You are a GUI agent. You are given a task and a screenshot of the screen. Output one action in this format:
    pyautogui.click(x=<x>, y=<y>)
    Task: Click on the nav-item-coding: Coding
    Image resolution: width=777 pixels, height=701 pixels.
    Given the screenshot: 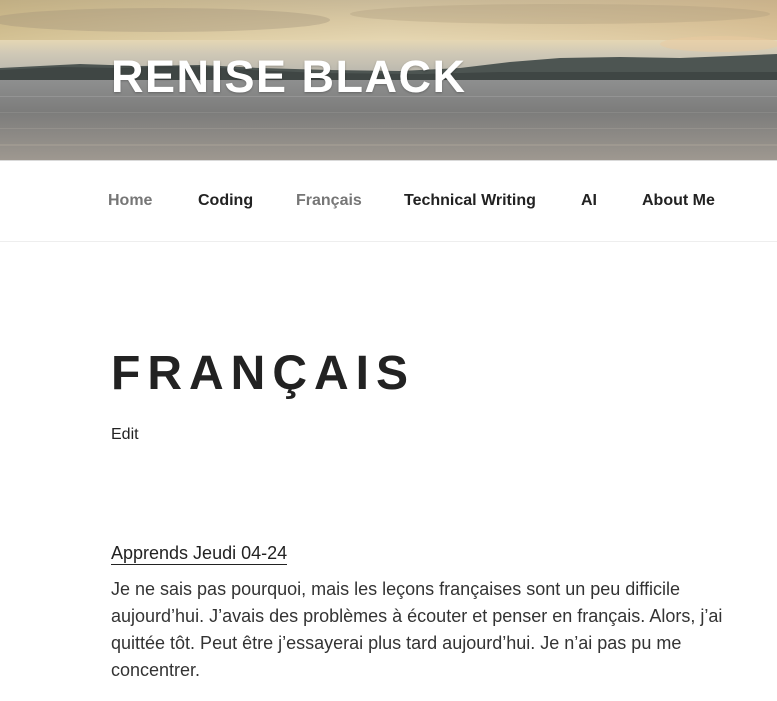 What is the action you would take?
    pyautogui.click(x=225, y=201)
    